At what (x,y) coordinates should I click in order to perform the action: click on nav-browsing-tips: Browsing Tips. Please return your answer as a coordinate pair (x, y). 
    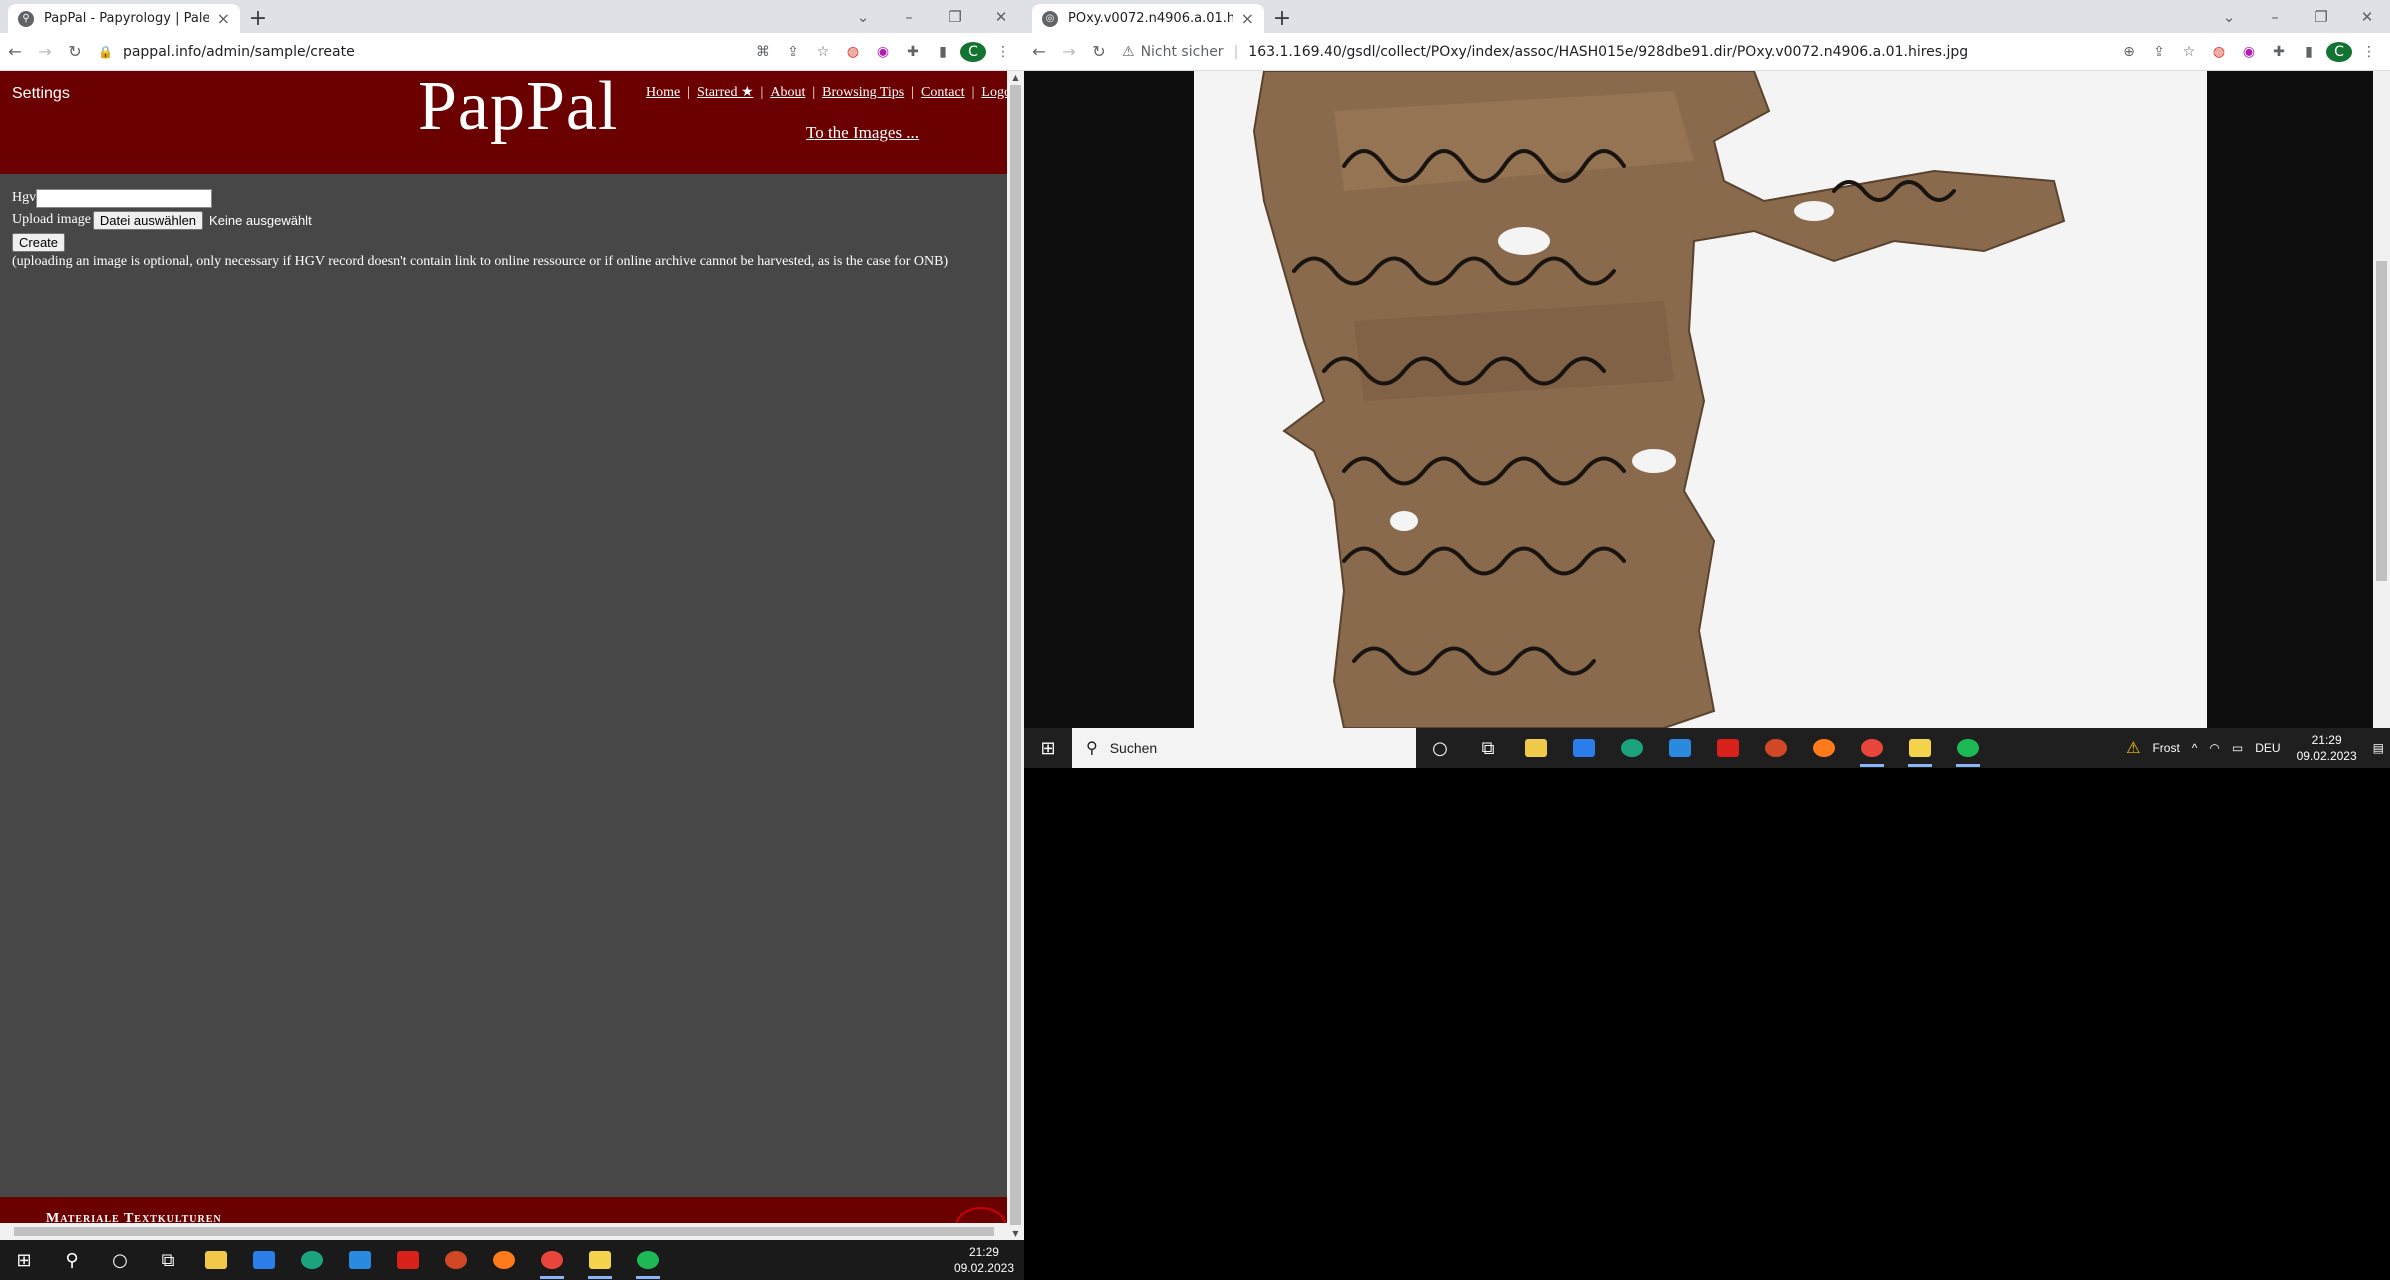
    Looking at the image, I should click on (863, 92).